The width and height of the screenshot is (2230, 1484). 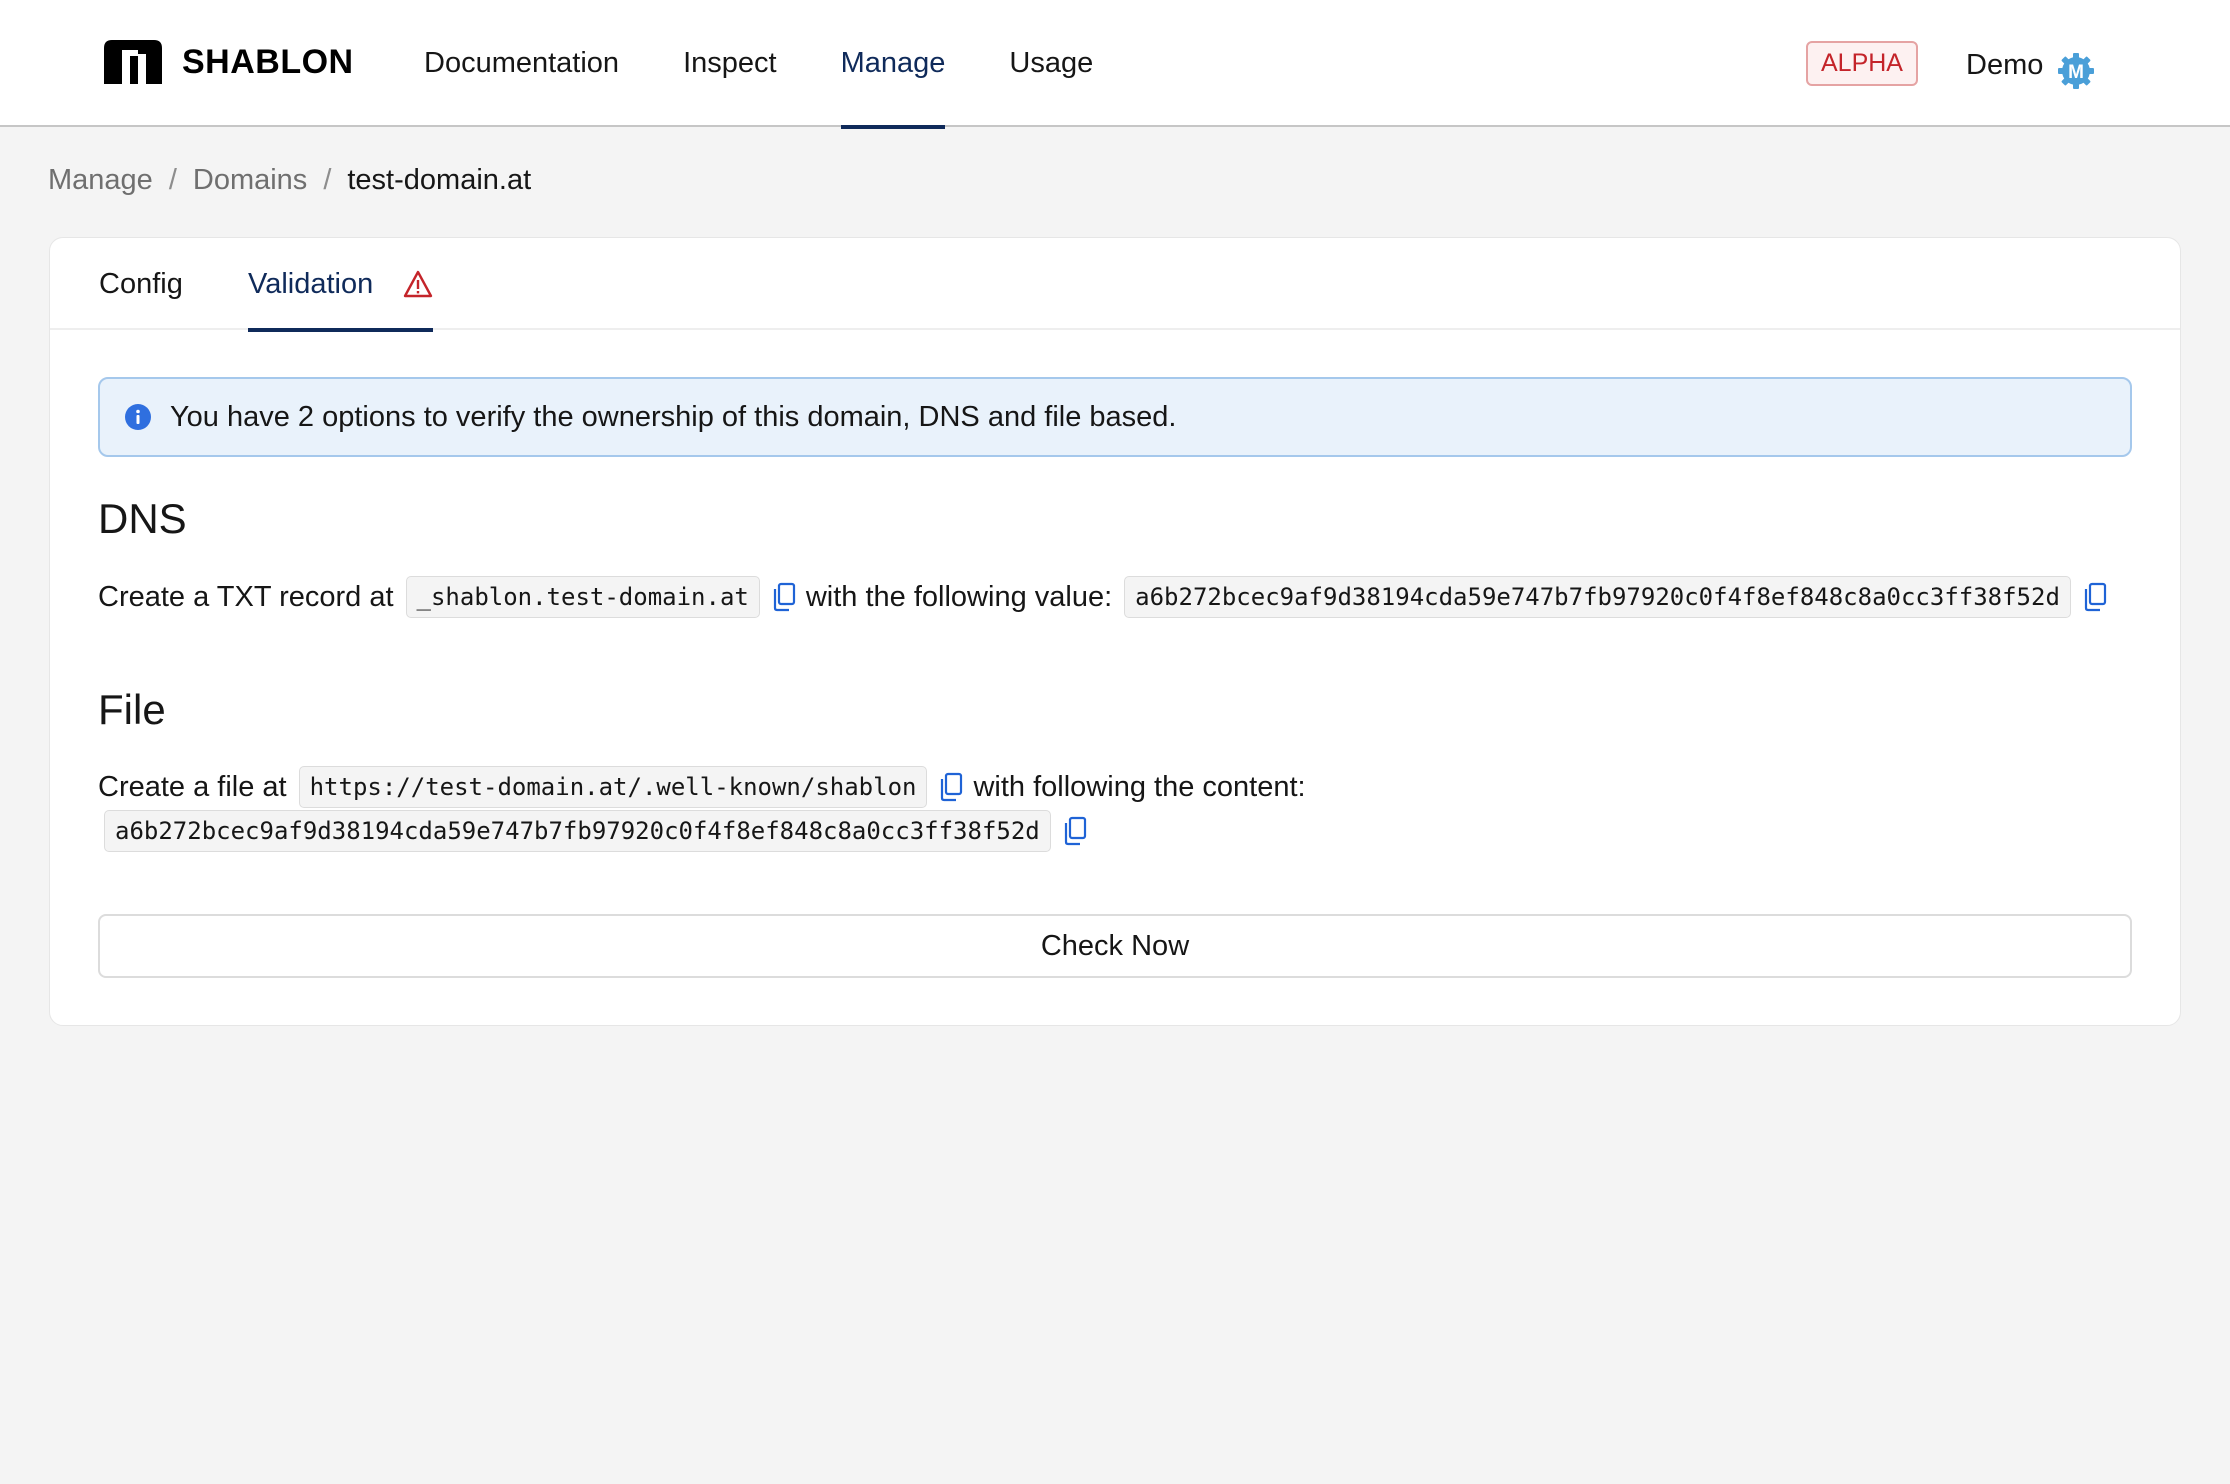 I want to click on nav-inspect: Inspect, so click(x=730, y=63).